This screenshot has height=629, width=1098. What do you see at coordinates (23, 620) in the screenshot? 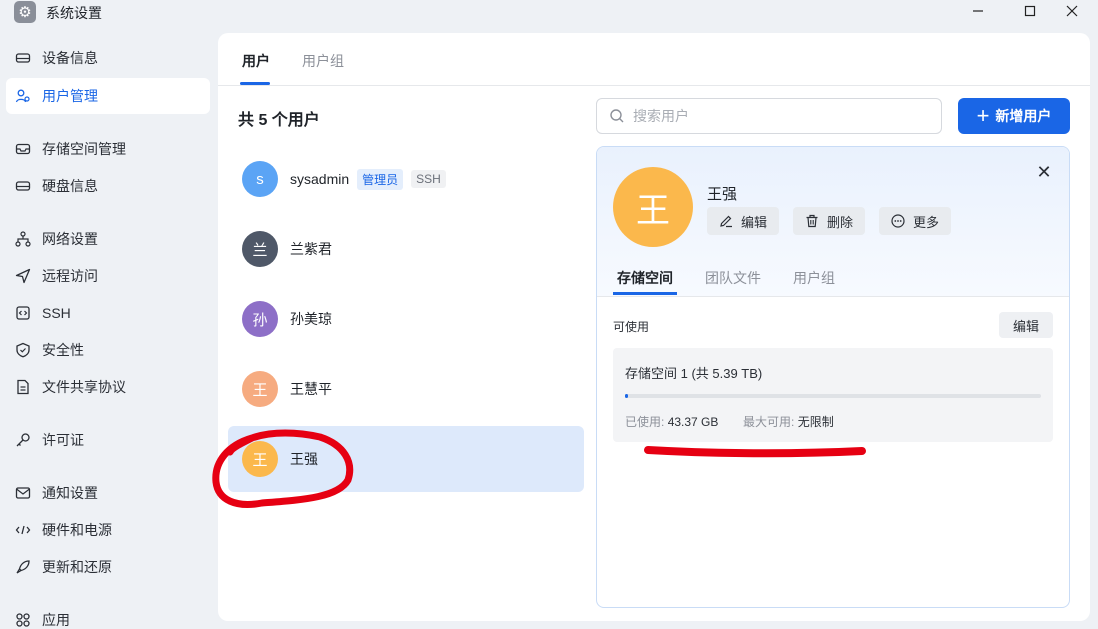
I see `apps-icon` at bounding box center [23, 620].